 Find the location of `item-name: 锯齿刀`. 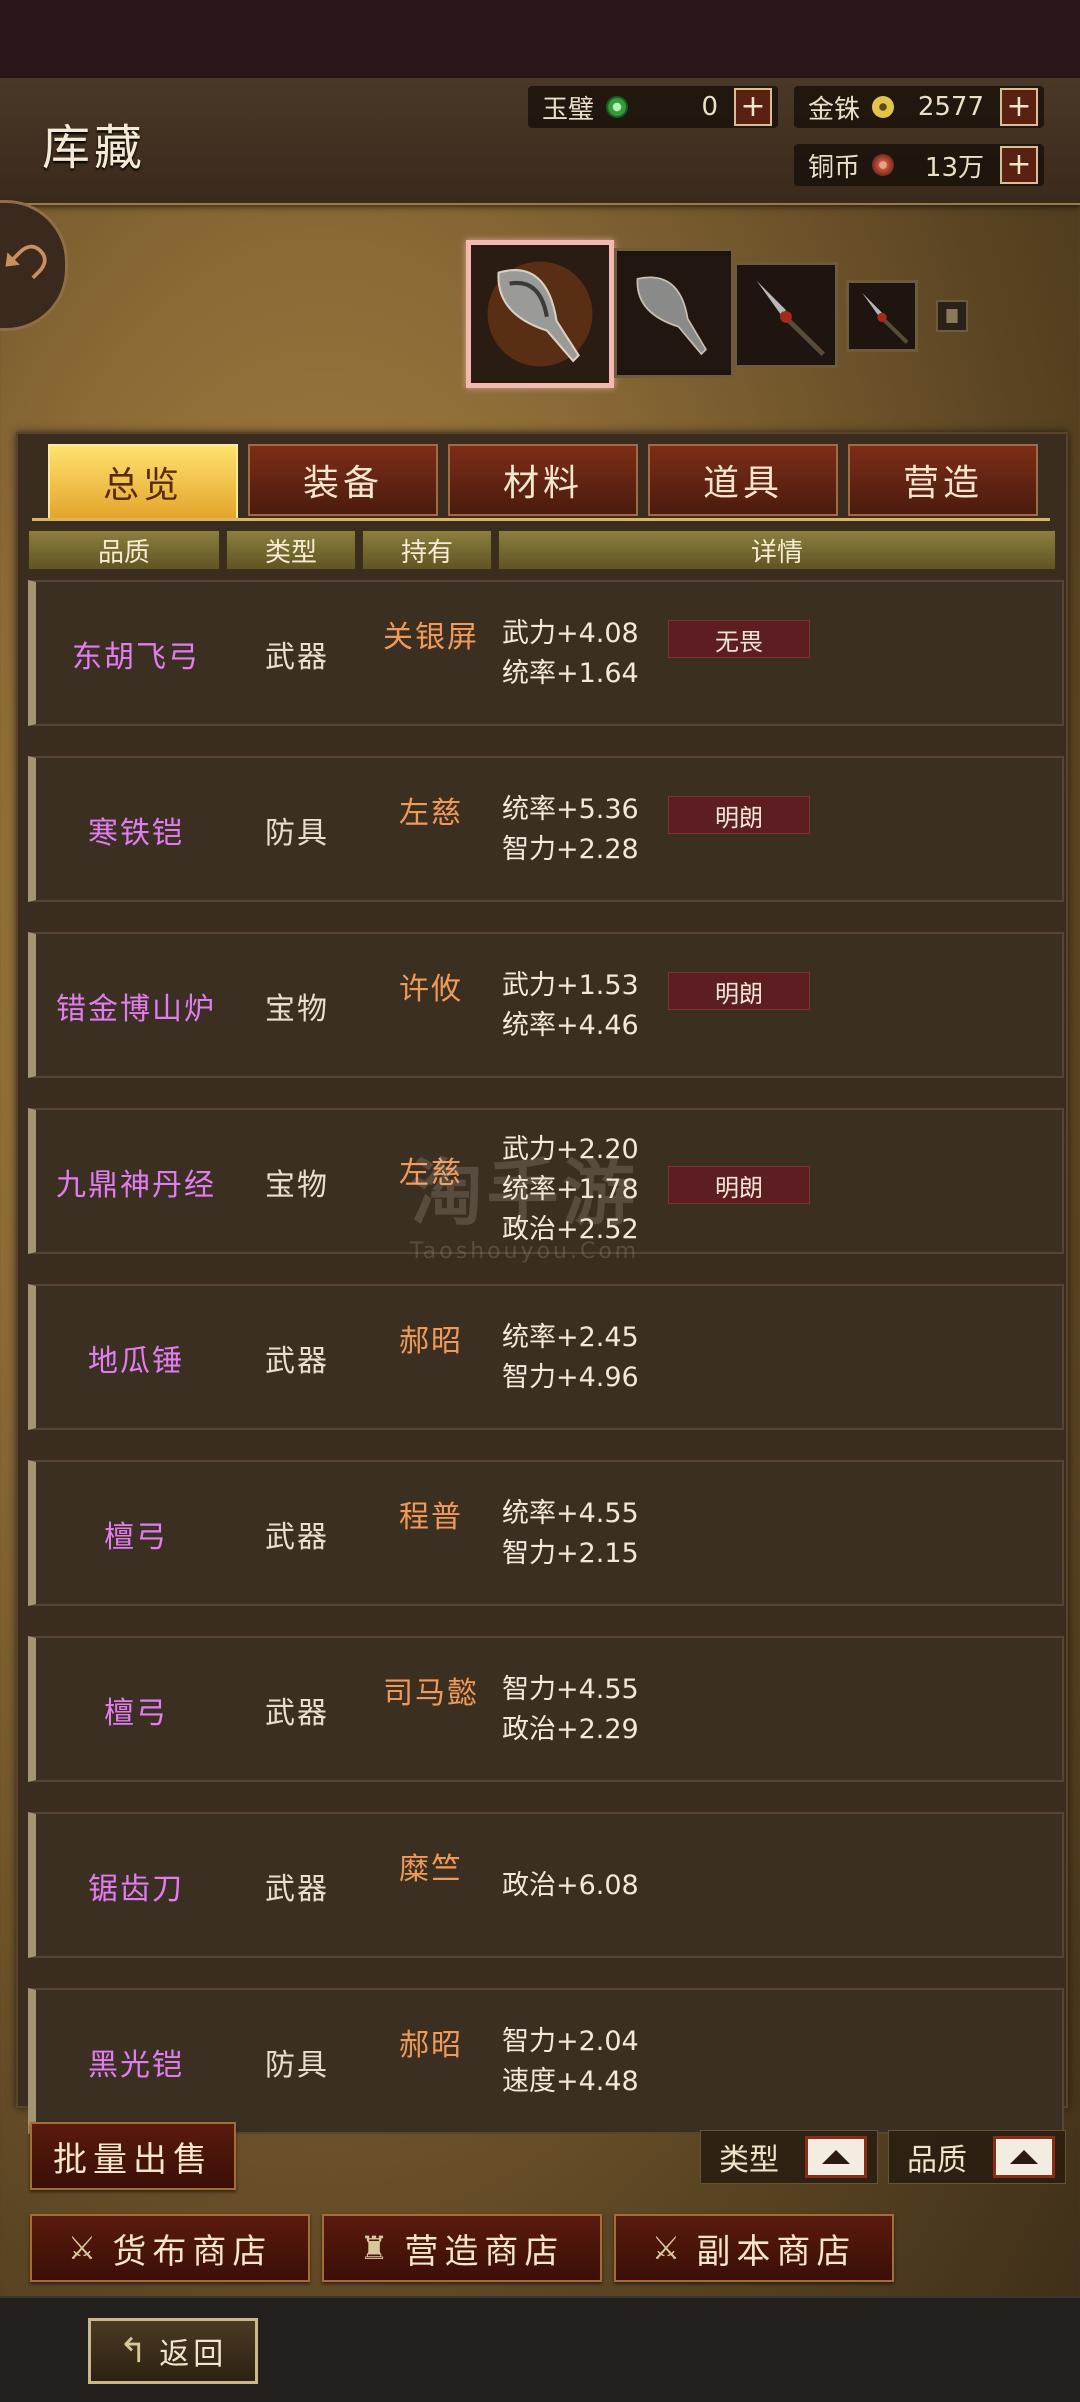

item-name: 锯齿刀 is located at coordinates (136, 1889).